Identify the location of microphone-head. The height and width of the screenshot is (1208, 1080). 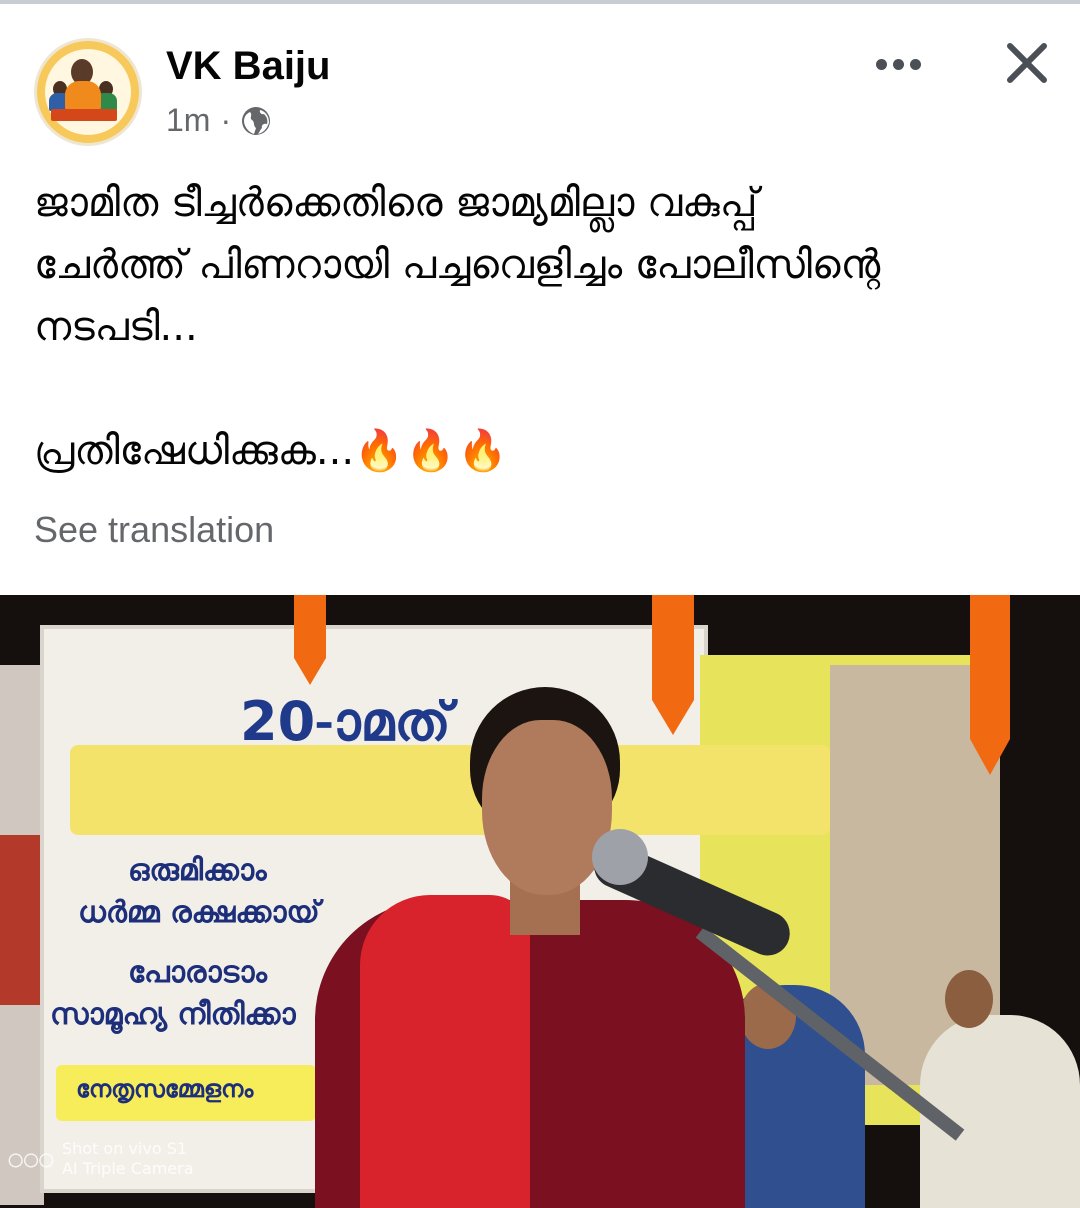
(620, 857).